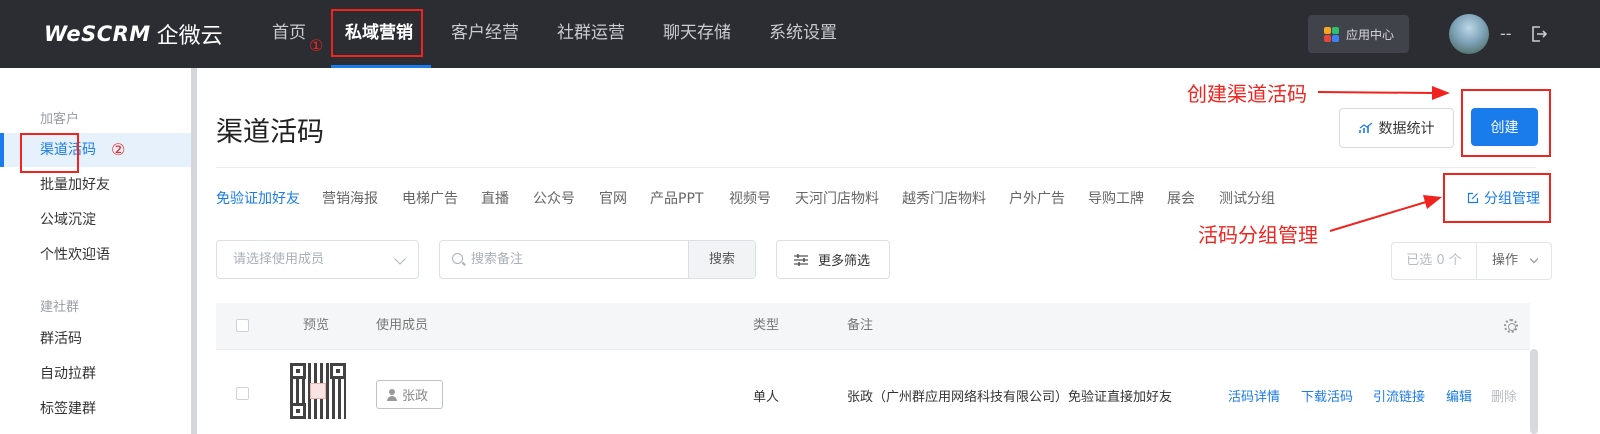 The width and height of the screenshot is (1600, 434). I want to click on arrow-create, so click(1376, 92).